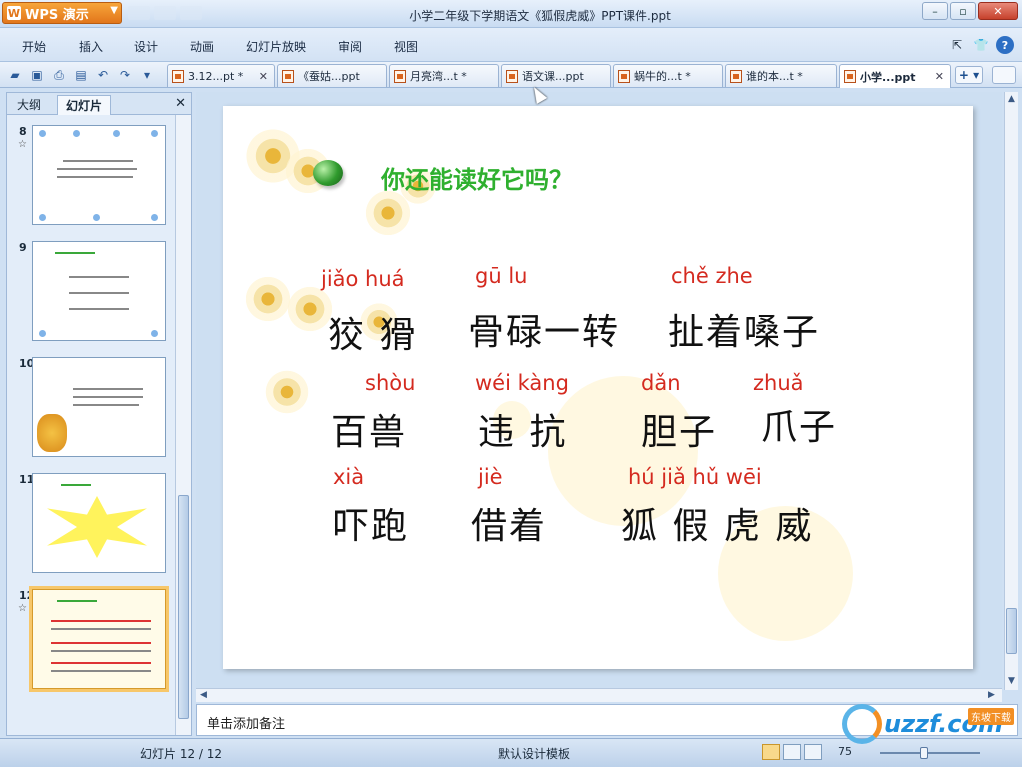 This screenshot has height=767, width=1022. What do you see at coordinates (15, 75) in the screenshot?
I see `open-folder-icon: ▰` at bounding box center [15, 75].